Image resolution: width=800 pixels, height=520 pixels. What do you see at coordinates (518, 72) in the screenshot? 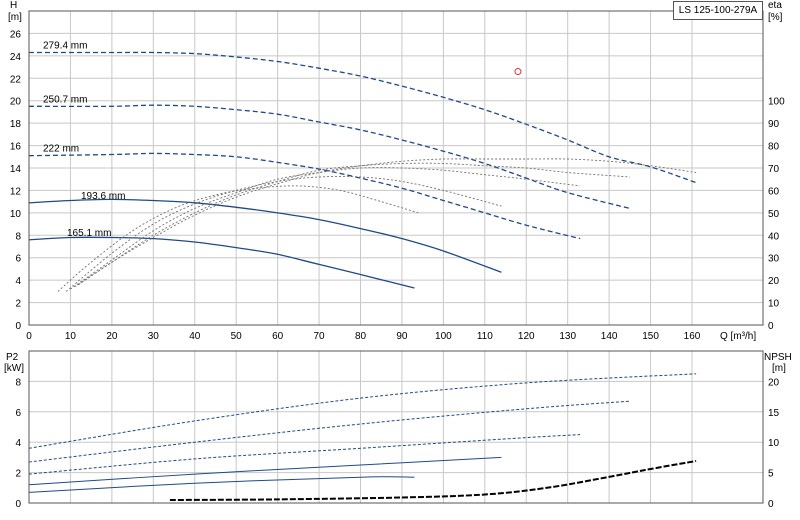
I see `duty-point-marker` at bounding box center [518, 72].